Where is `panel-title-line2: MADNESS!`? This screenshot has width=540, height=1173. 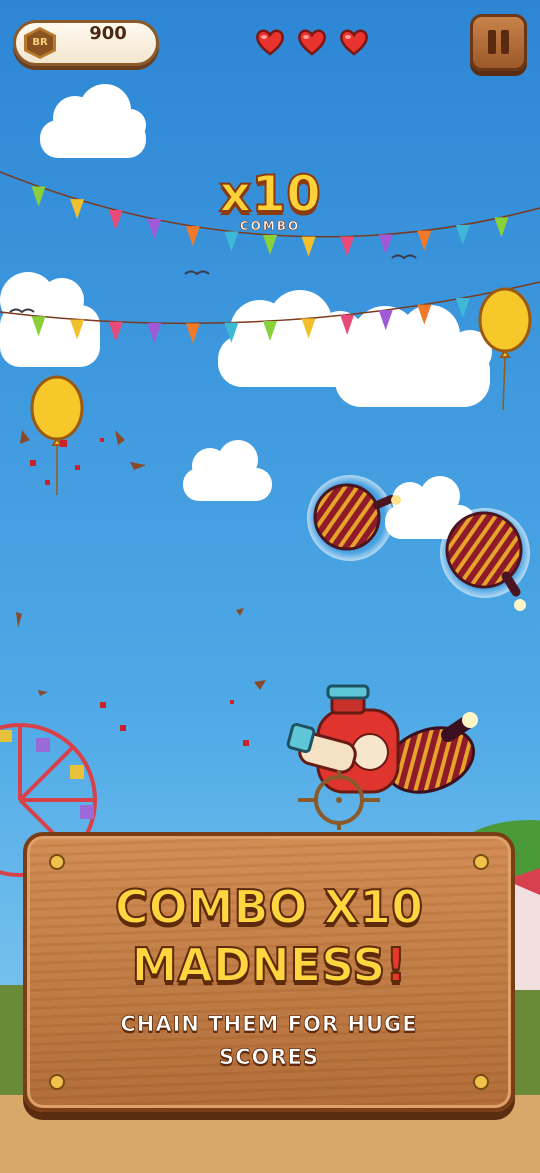
panel-title-line2: MADNESS! is located at coordinates (269, 965).